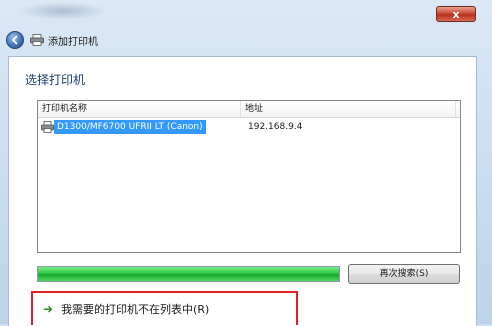 This screenshot has width=492, height=326. Describe the element at coordinates (456, 14) in the screenshot. I see `close-button: x` at that location.